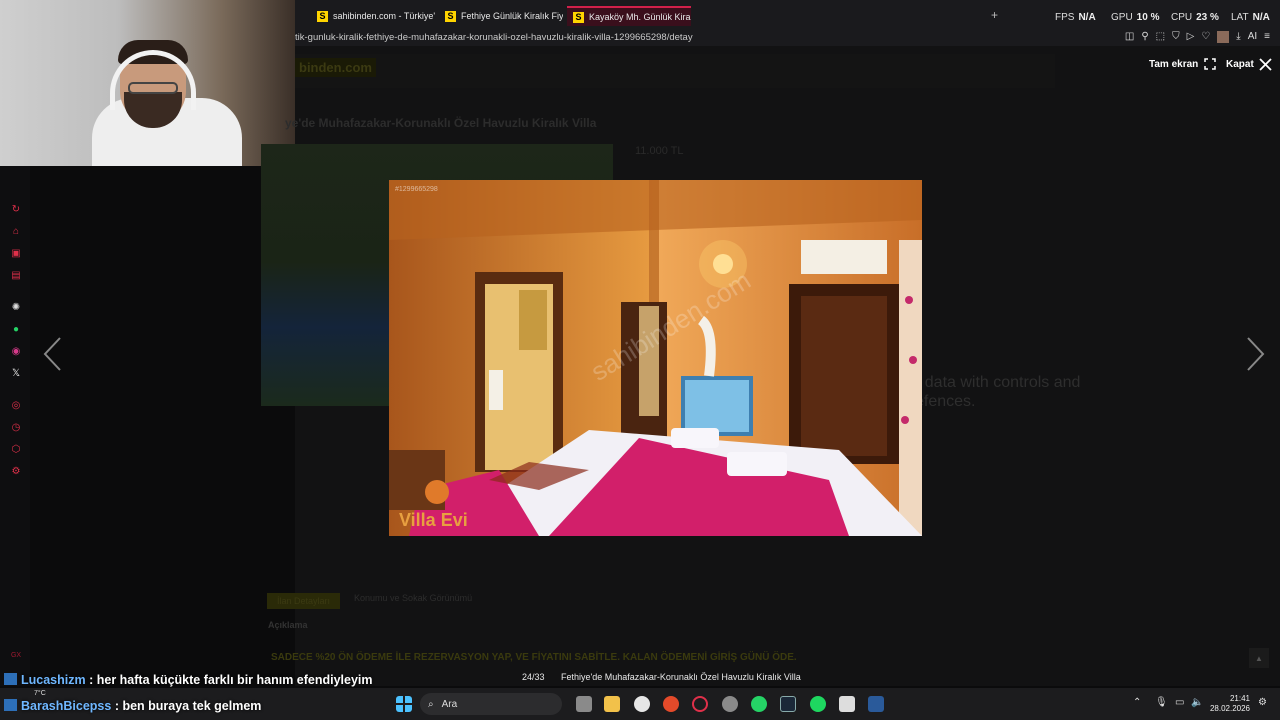 The width and height of the screenshot is (1280, 720). Describe the element at coordinates (1191, 37) in the screenshot. I see `play-icon: ▷` at that location.